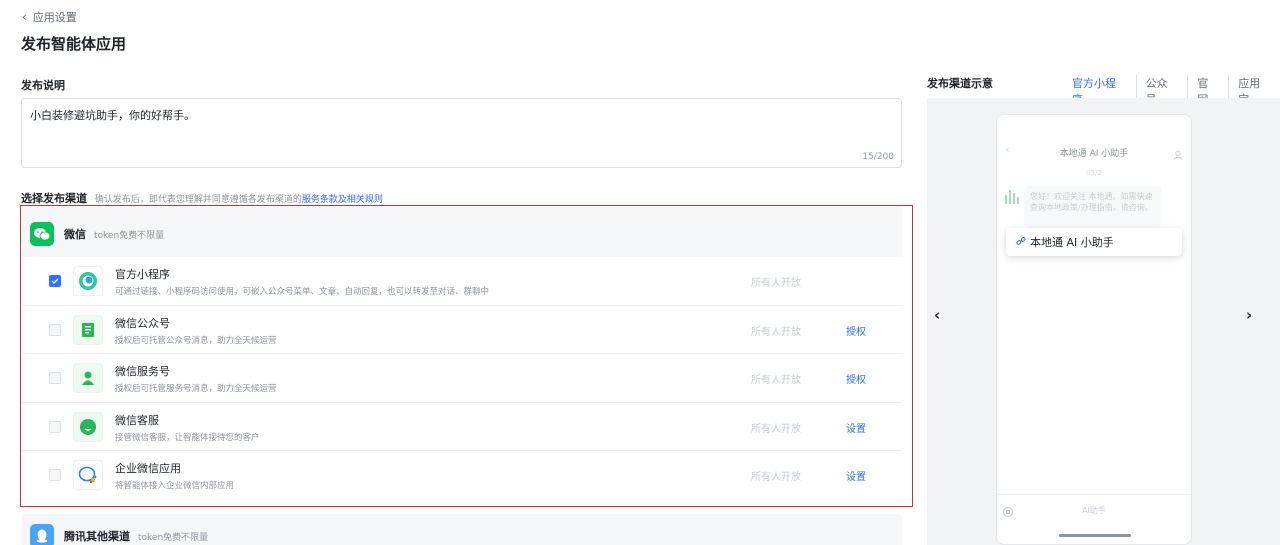 The width and height of the screenshot is (1280, 545). I want to click on tencent-group-header: 腾讯其他渠道 token免费不限量, so click(119, 534).